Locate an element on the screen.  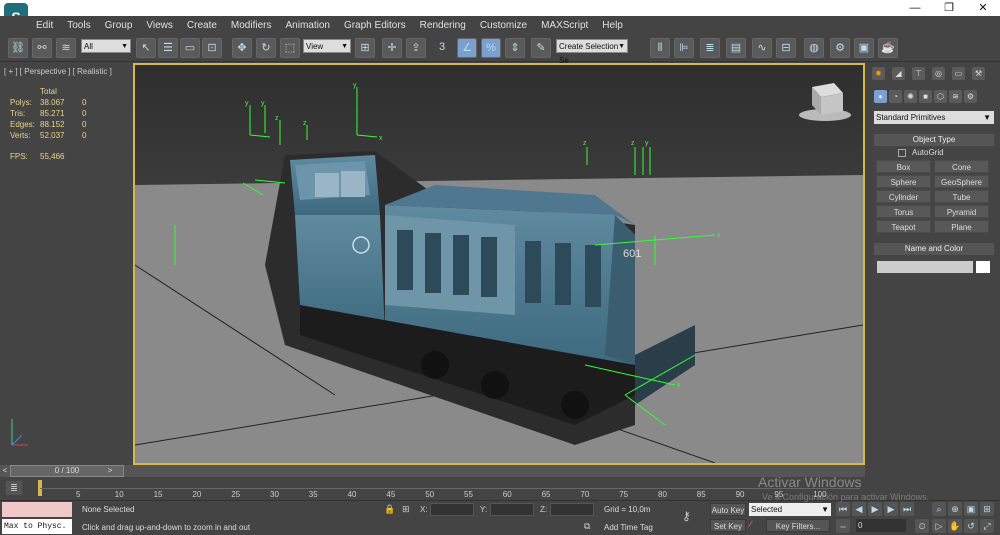
zoom-all-icon: ⊕ is located at coordinates (955, 509).